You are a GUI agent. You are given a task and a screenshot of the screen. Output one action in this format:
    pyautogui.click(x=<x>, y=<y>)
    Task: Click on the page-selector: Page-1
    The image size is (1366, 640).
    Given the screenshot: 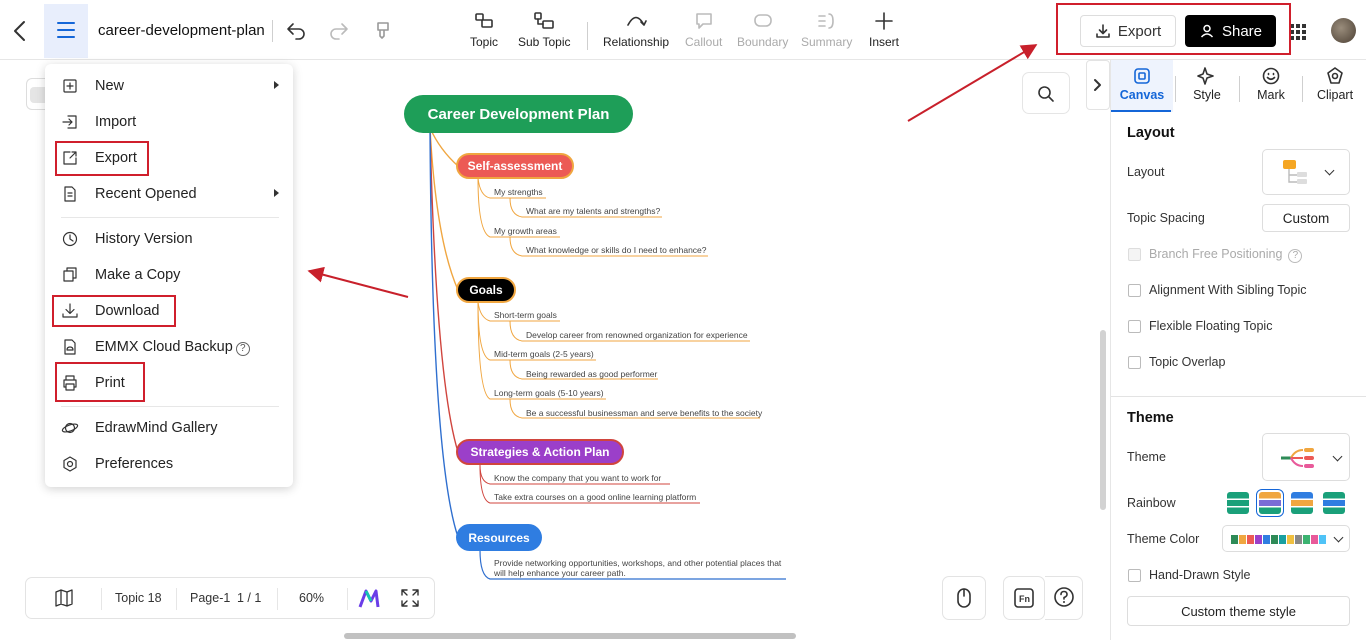 What is the action you would take?
    pyautogui.click(x=210, y=598)
    